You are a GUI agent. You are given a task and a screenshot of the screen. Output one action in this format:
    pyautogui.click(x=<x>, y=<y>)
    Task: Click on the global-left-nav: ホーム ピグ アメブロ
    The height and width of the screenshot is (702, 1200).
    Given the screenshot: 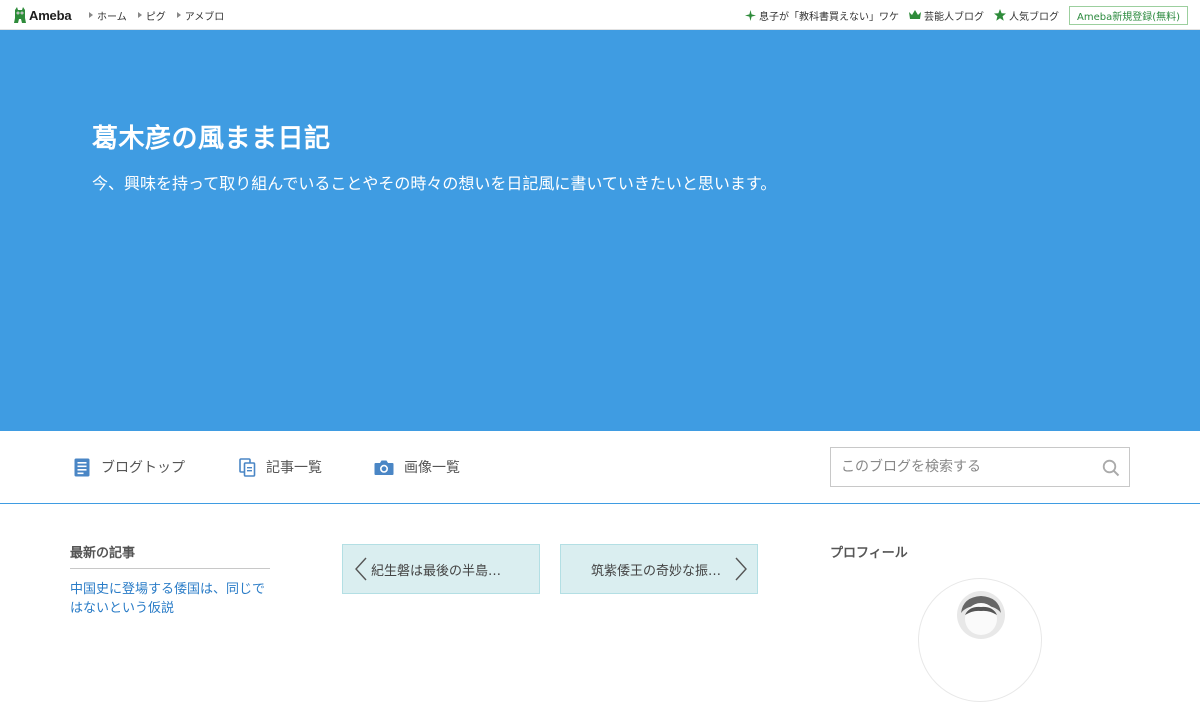 What is the action you would take?
    pyautogui.click(x=162, y=15)
    